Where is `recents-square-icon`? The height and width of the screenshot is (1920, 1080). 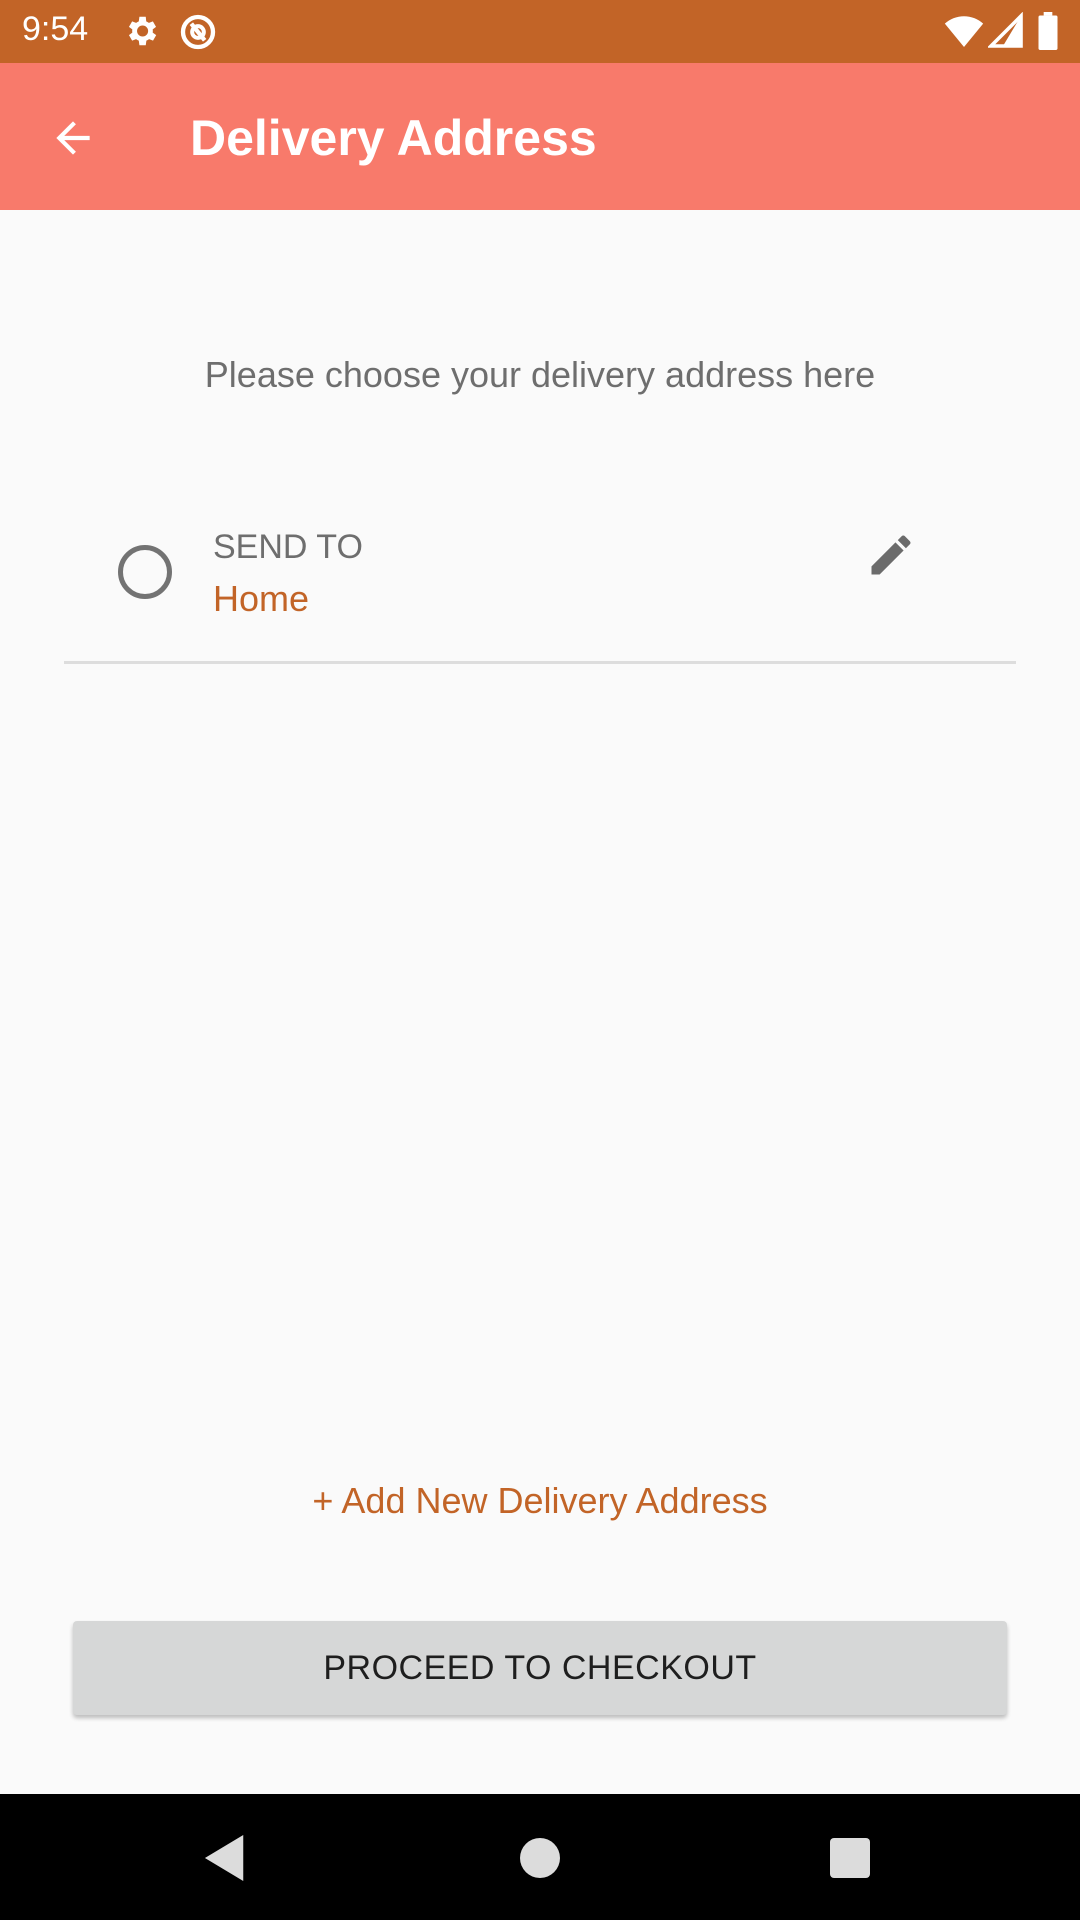
recents-square-icon is located at coordinates (850, 1858).